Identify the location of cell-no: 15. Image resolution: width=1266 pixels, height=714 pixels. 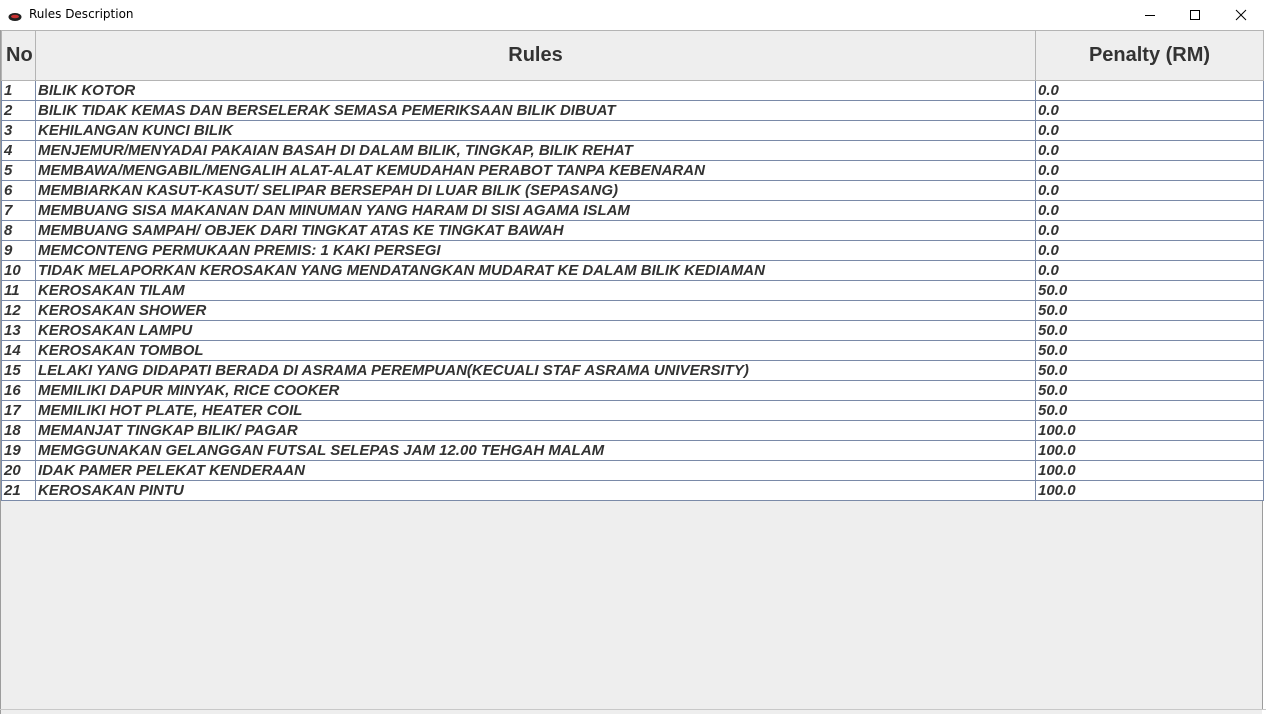
(18, 370).